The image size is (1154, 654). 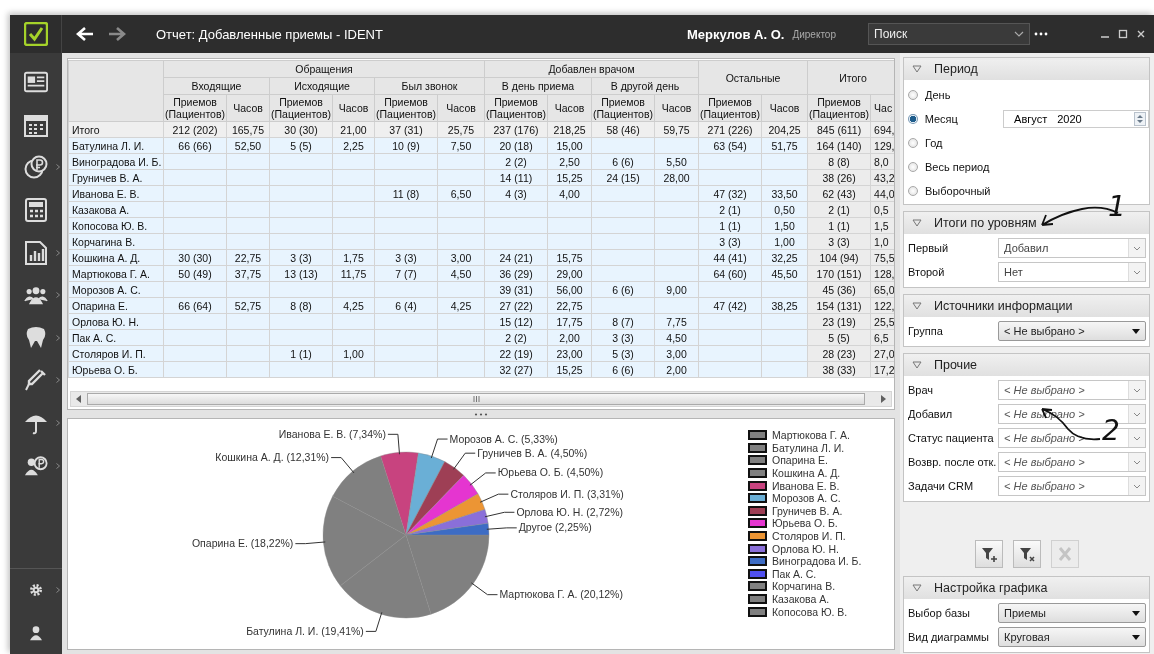 I want to click on section-title: Период, so click(x=956, y=69).